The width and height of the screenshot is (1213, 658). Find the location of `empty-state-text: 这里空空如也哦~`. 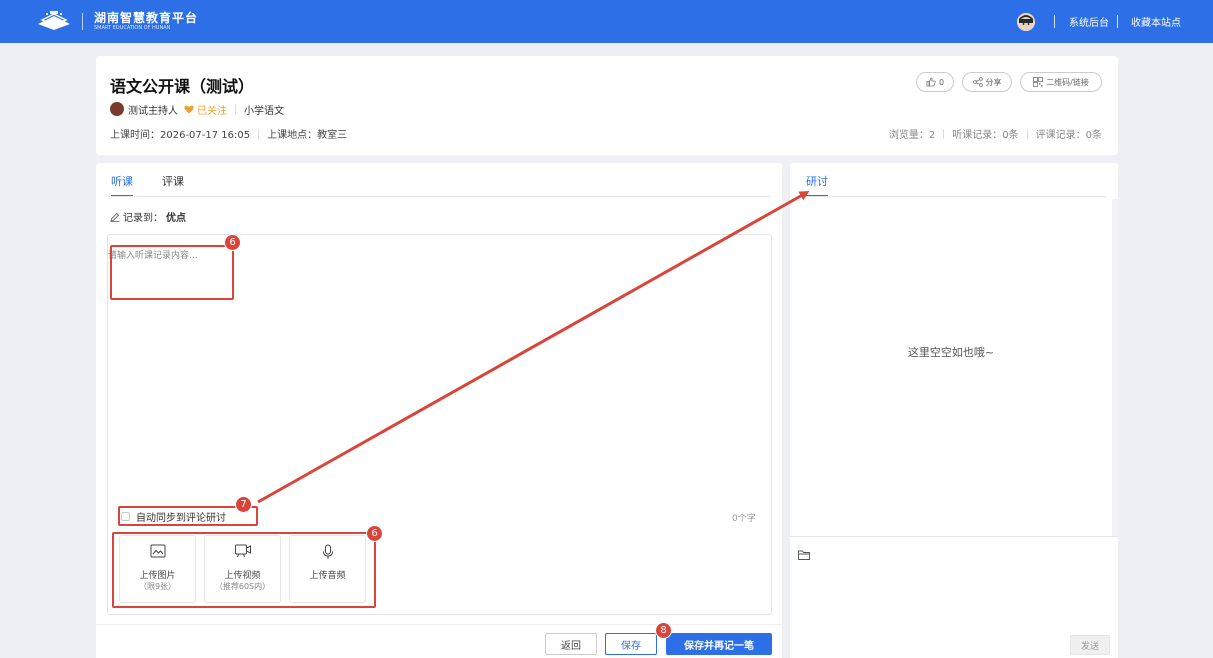

empty-state-text: 这里空空如也哦~ is located at coordinates (951, 352).